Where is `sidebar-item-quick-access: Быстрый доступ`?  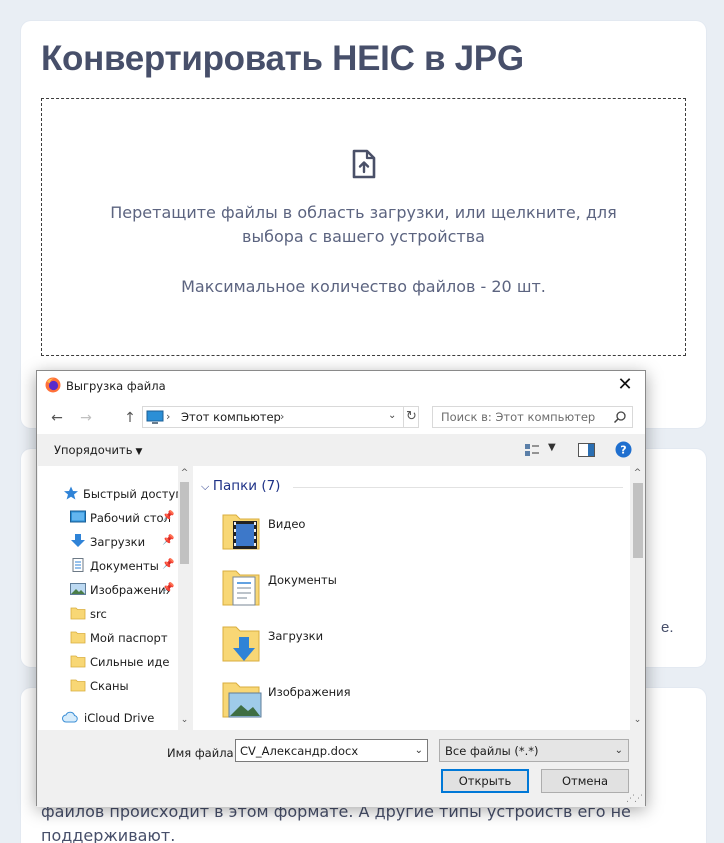 sidebar-item-quick-access: Быстрый доступ is located at coordinates (108, 494).